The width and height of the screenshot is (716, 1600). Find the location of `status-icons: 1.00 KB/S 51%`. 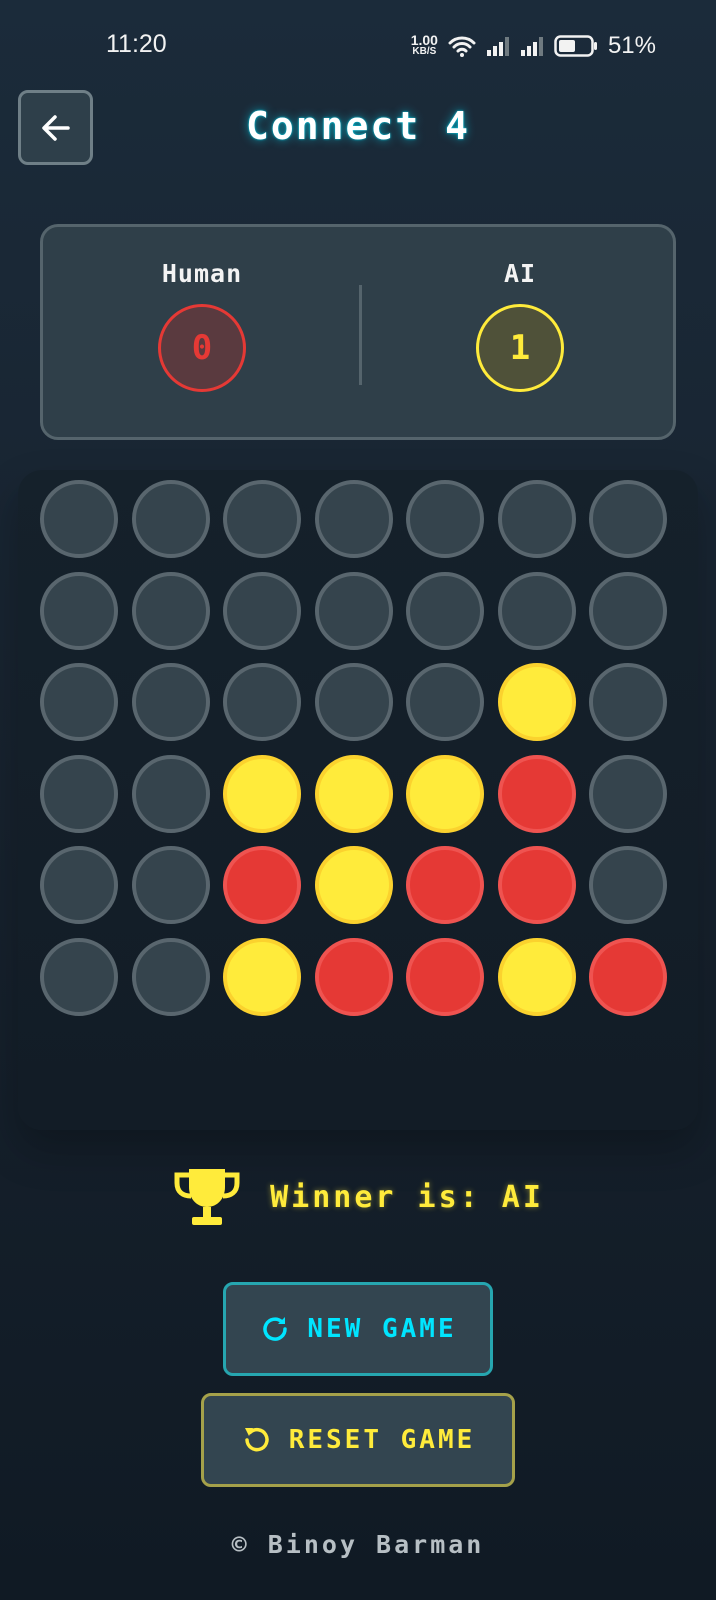

status-icons: 1.00 KB/S 51% is located at coordinates (533, 46).